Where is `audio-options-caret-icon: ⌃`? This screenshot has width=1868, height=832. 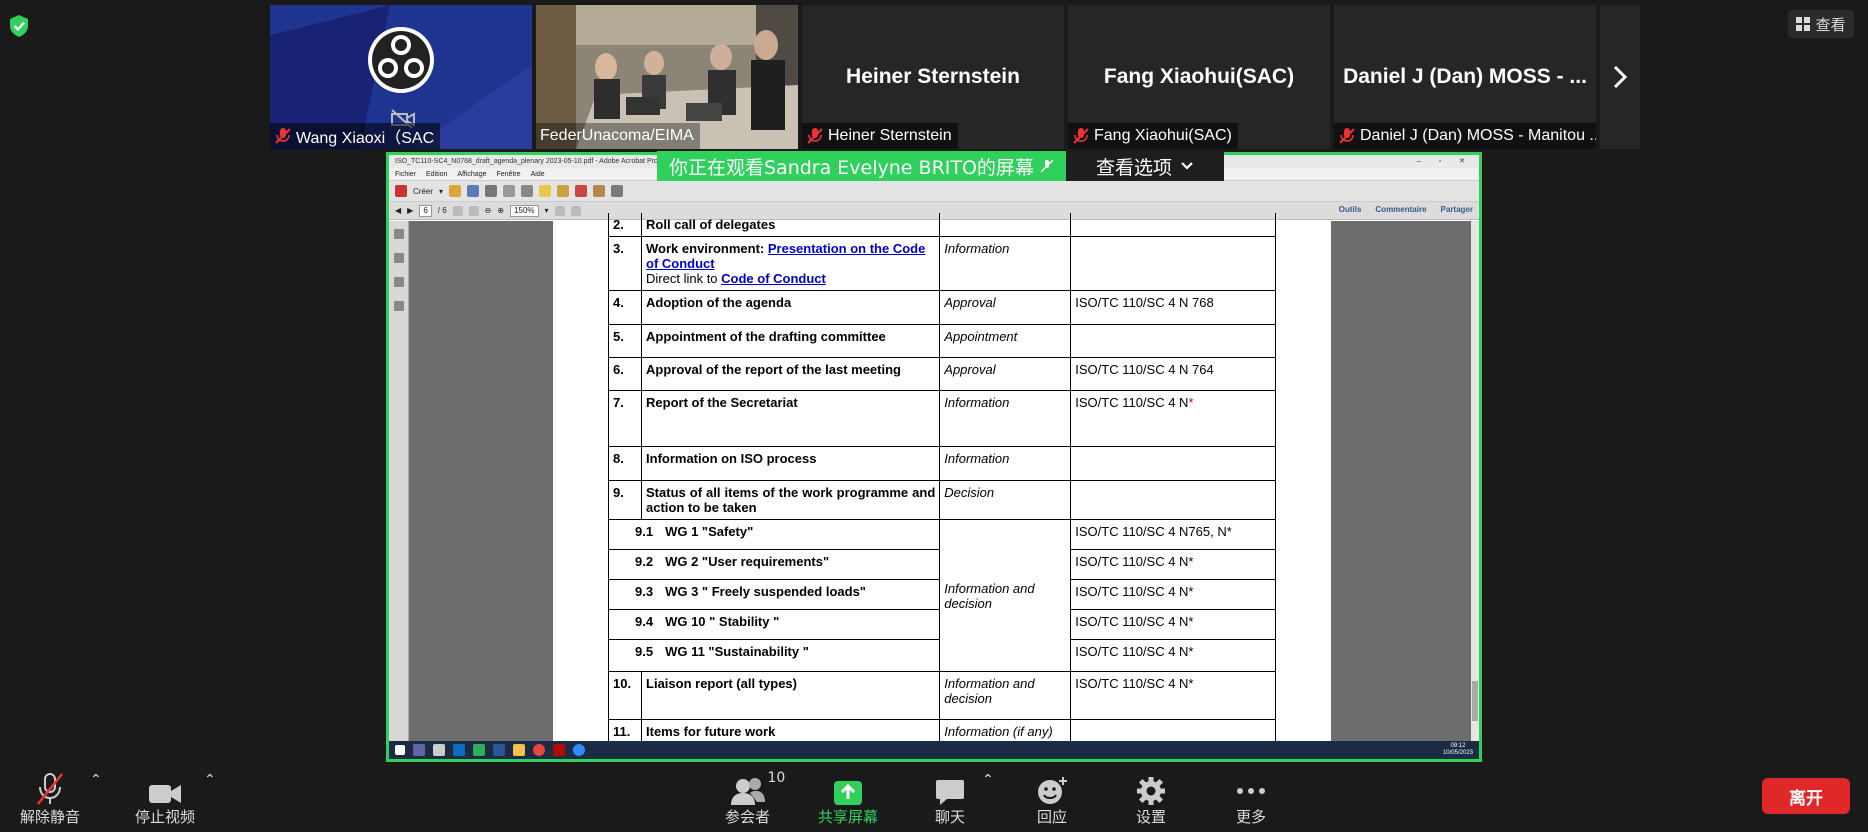 audio-options-caret-icon: ⌃ is located at coordinates (96, 780).